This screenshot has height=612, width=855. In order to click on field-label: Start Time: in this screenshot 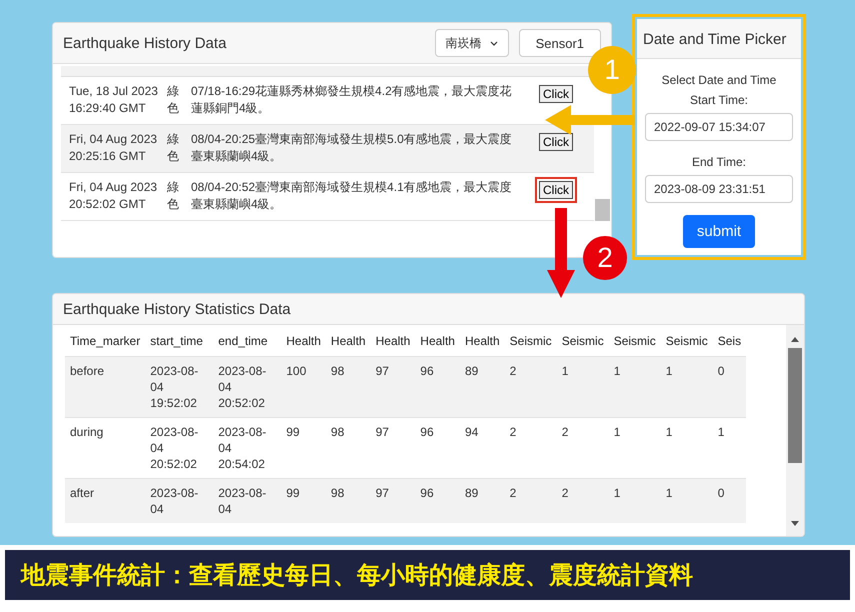, I will do `click(719, 100)`.